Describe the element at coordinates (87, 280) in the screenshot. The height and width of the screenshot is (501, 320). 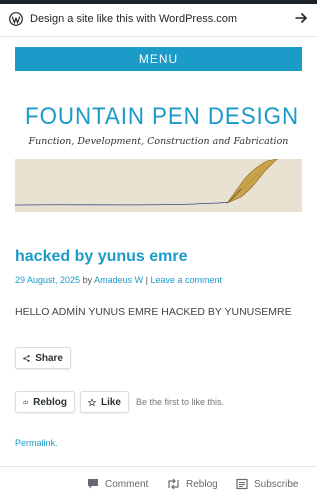
I see `post-by: by` at that location.